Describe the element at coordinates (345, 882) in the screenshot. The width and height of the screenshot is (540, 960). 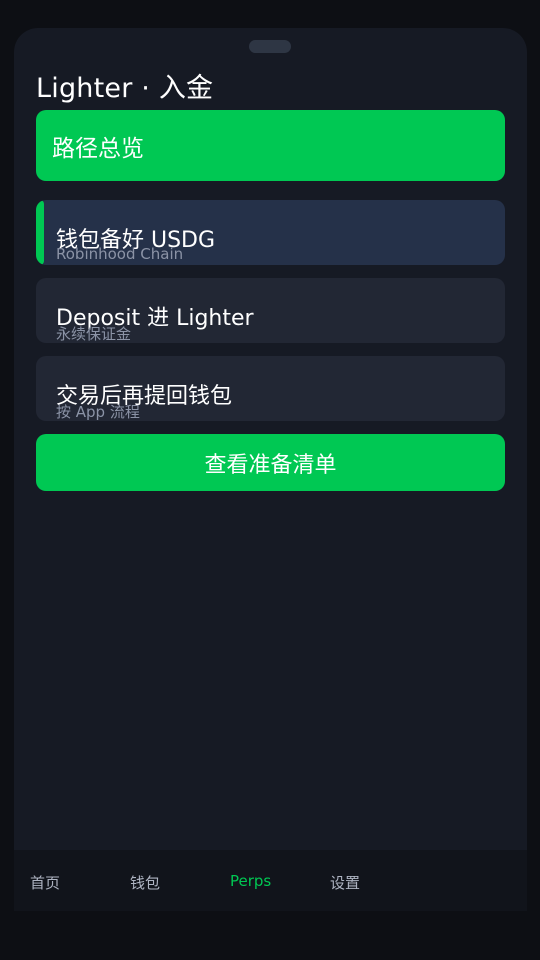
I see `tab-settings: 设置` at that location.